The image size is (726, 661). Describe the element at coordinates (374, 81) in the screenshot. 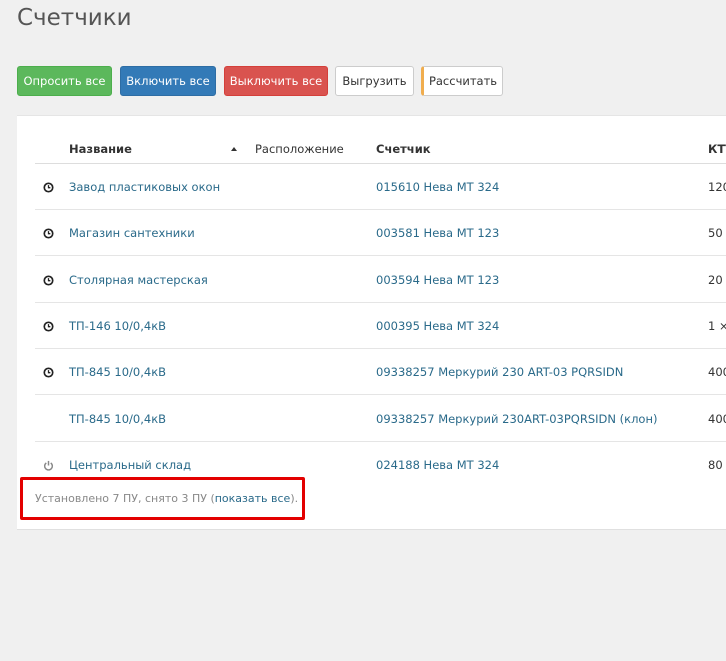

I see `export-button: Выгрузить` at that location.